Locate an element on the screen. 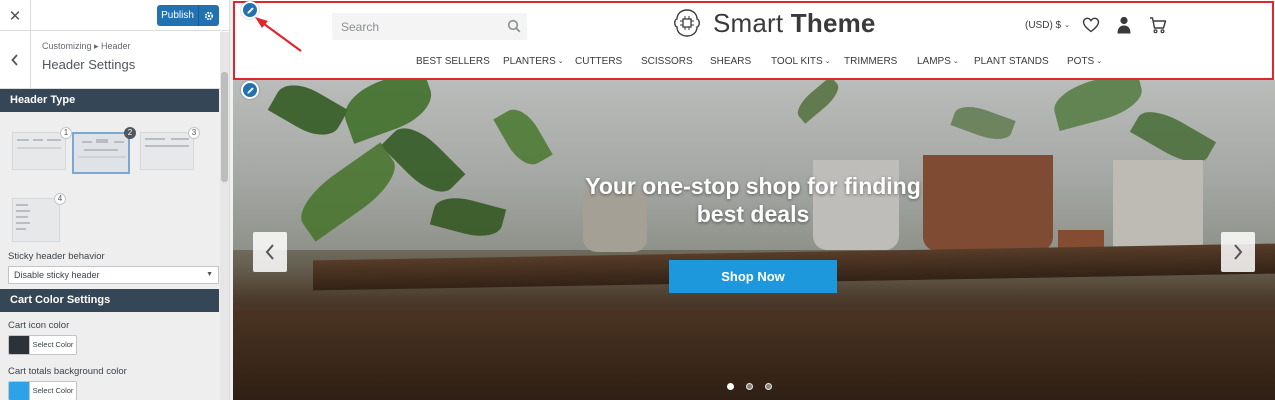 This screenshot has width=1275, height=400. section-nav: Customizing ▸ Header Header Settings is located at coordinates (114, 60).